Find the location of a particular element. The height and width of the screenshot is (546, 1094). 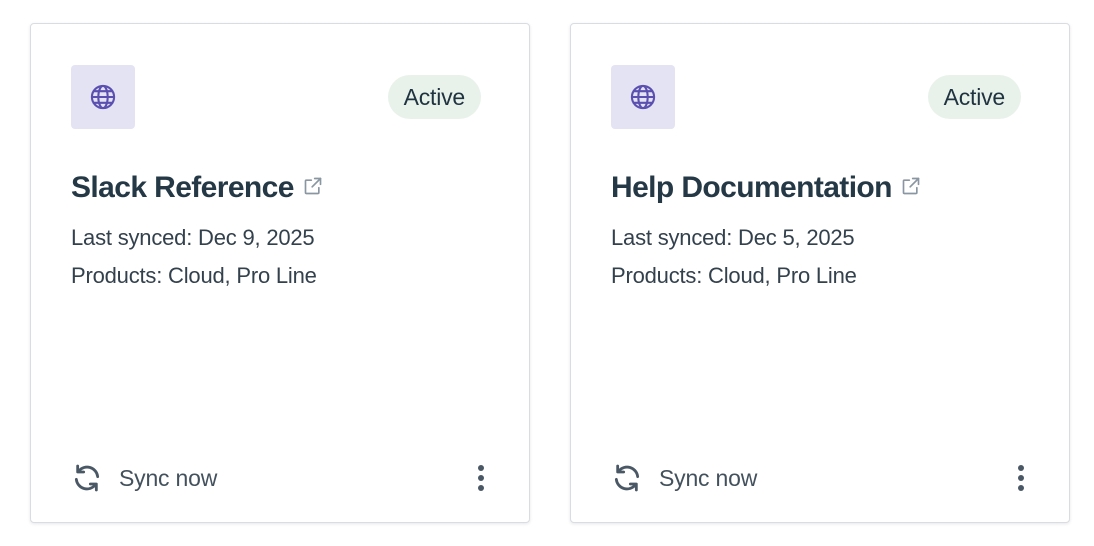

last-synced-text: Last synced: Dec 9, 2025 is located at coordinates (193, 237).